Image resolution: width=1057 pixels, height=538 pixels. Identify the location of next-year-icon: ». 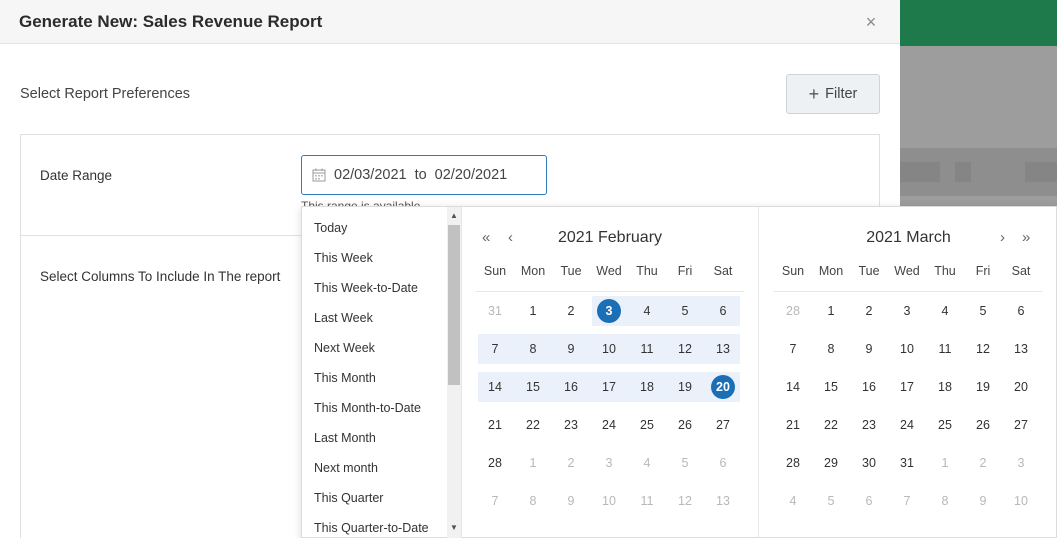
(1026, 237).